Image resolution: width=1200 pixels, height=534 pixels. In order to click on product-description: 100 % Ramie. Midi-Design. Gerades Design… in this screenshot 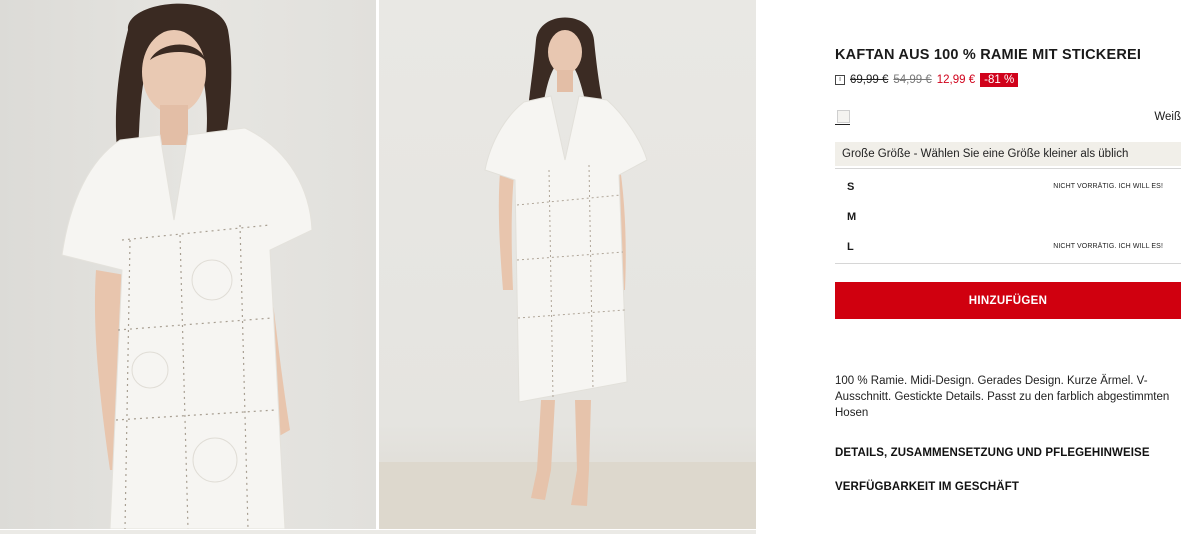, I will do `click(1002, 397)`.